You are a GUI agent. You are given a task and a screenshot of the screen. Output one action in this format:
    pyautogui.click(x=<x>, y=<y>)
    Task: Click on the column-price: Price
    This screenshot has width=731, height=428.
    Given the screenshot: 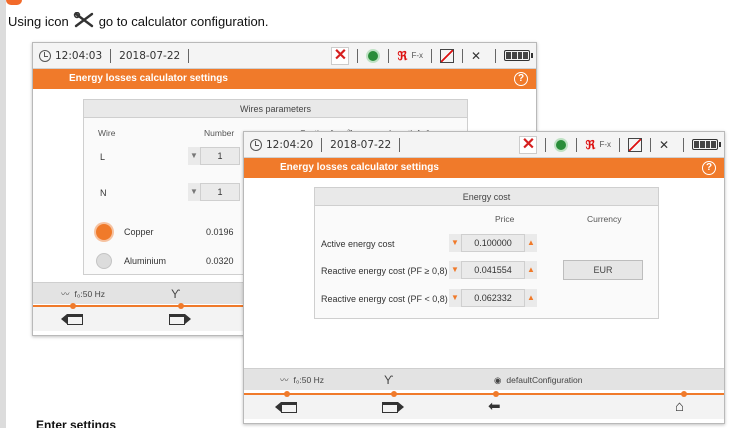 What is the action you would take?
    pyautogui.click(x=505, y=219)
    